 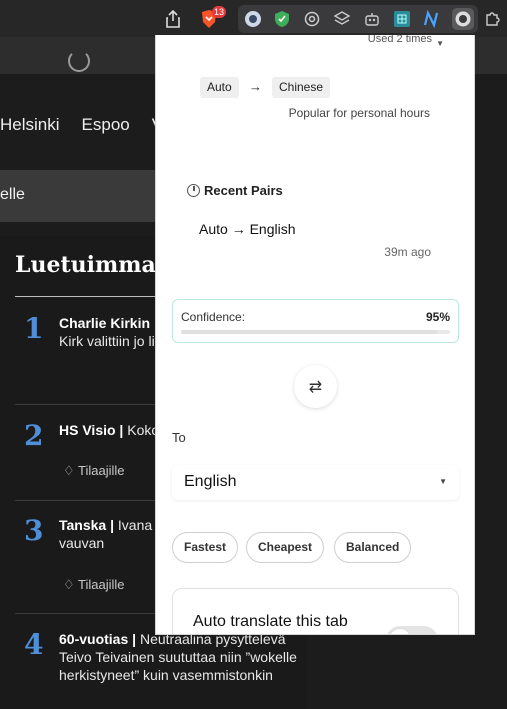 I want to click on confidence-box: Confidence: 95%, so click(x=315, y=321).